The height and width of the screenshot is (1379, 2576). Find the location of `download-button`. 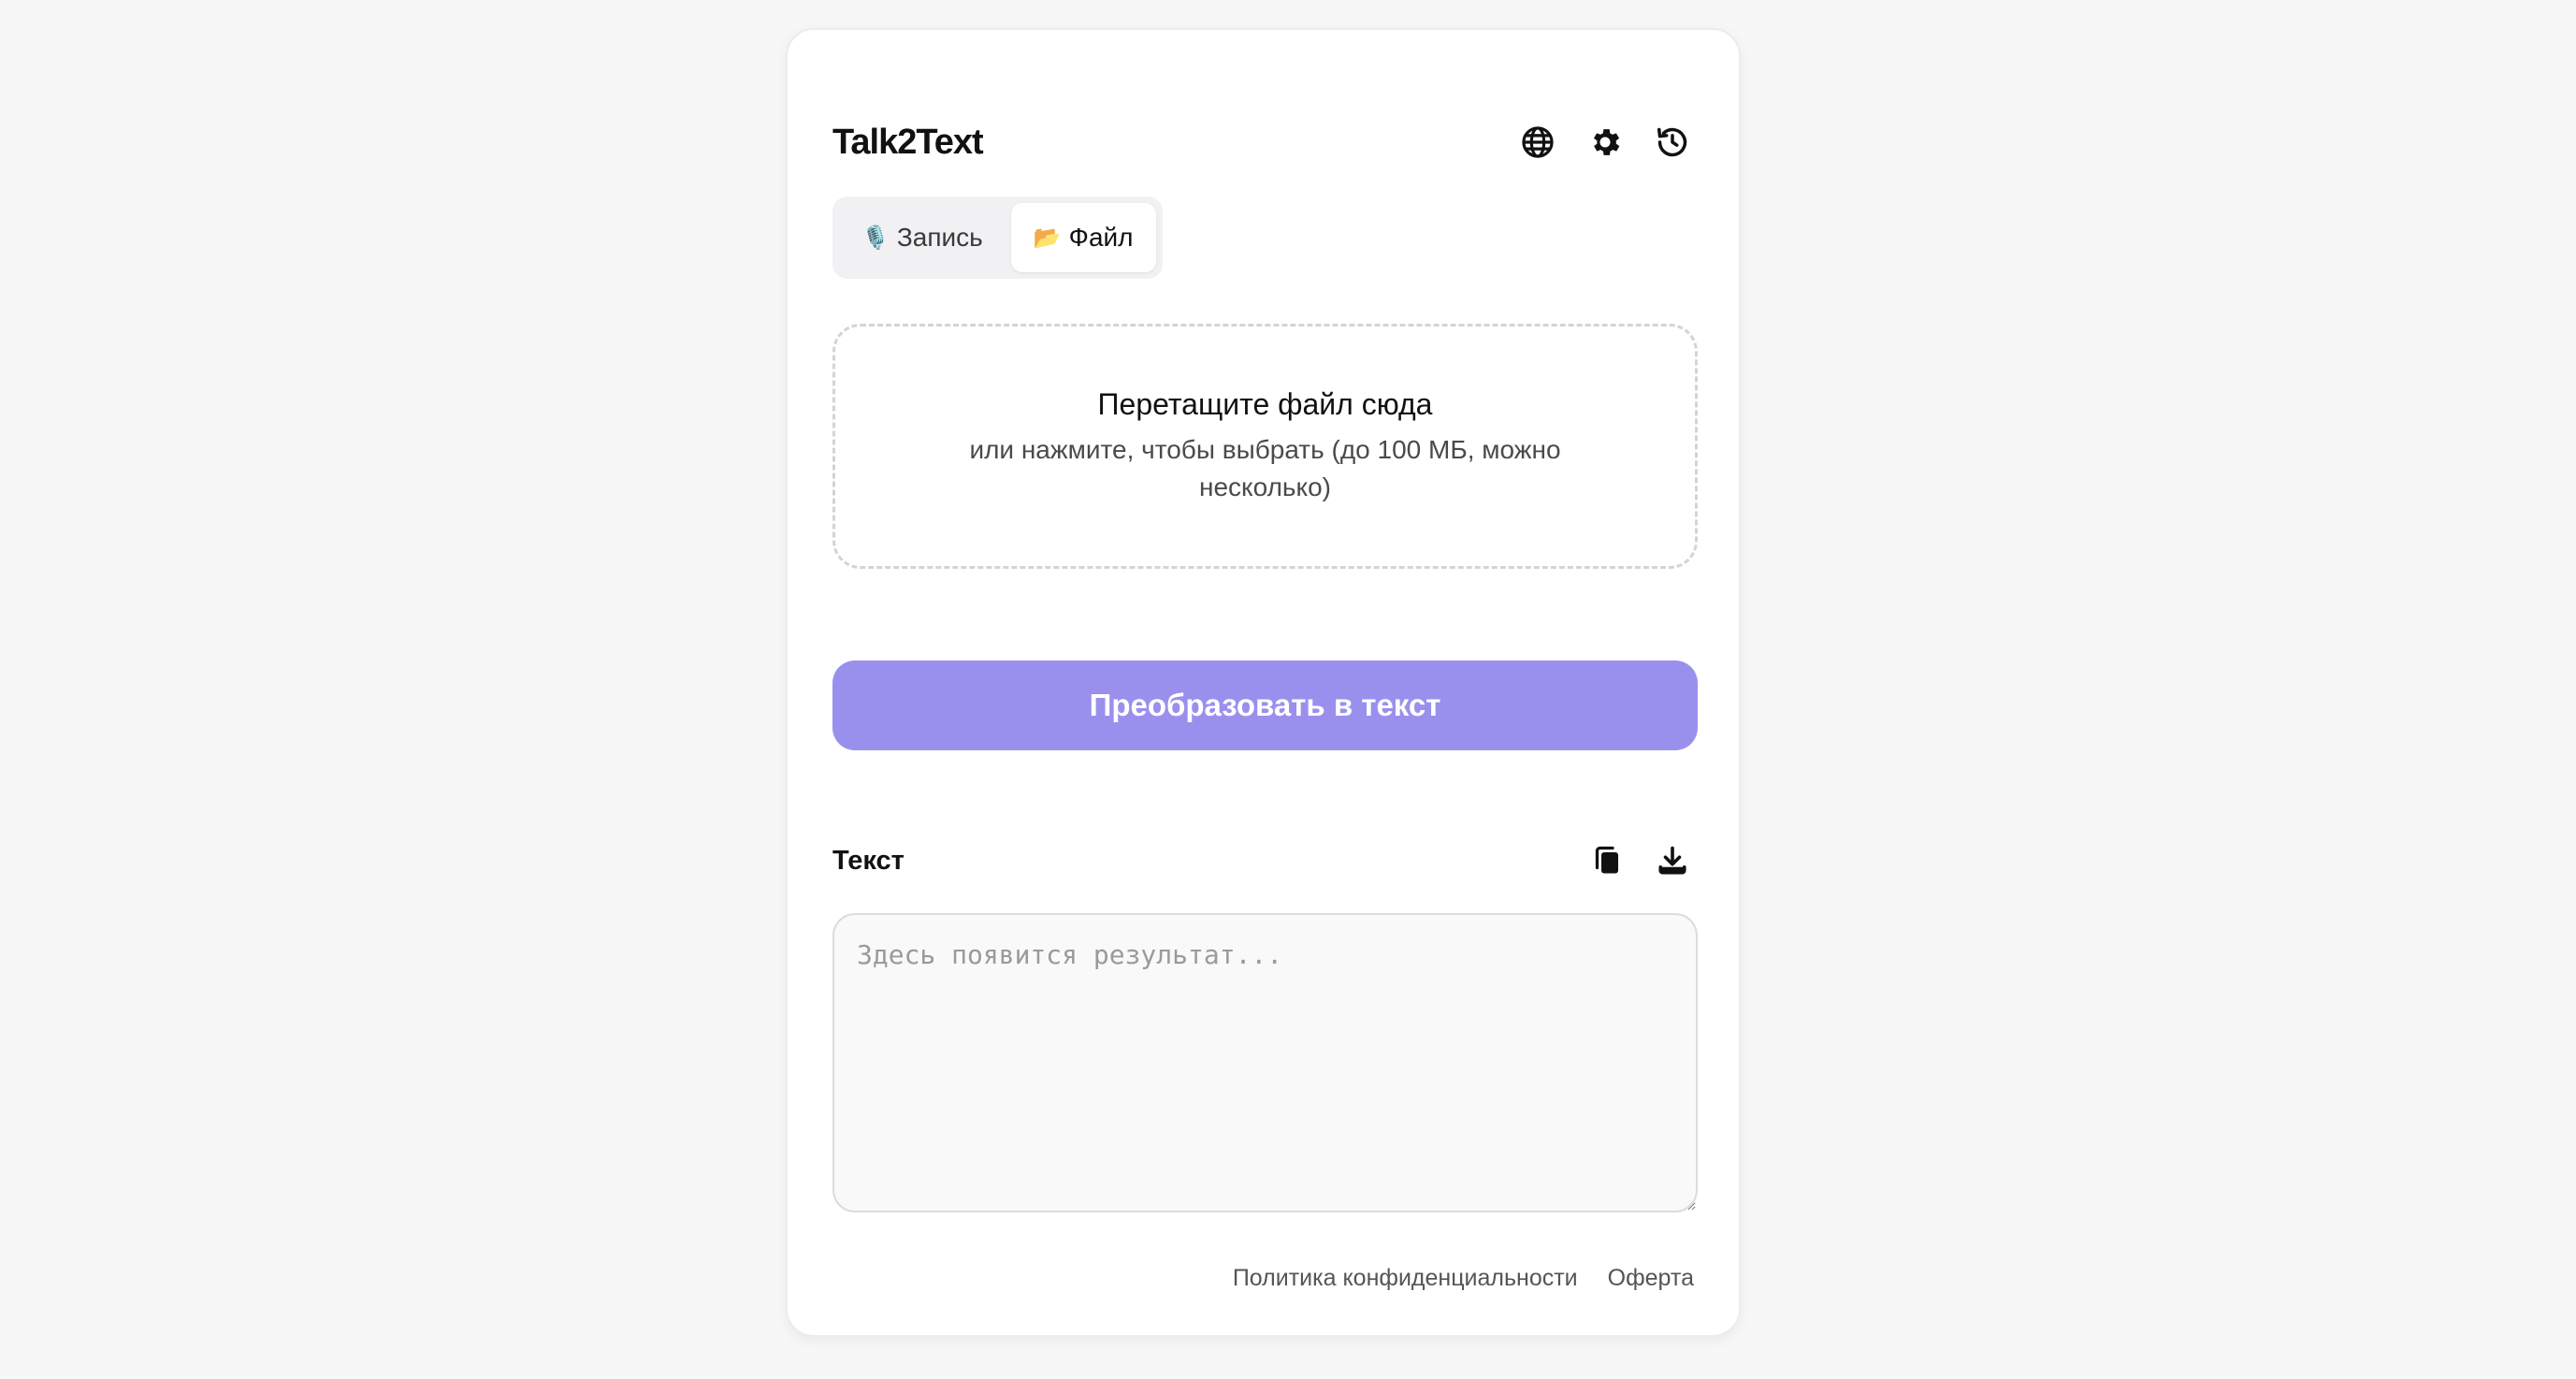

download-button is located at coordinates (1672, 860).